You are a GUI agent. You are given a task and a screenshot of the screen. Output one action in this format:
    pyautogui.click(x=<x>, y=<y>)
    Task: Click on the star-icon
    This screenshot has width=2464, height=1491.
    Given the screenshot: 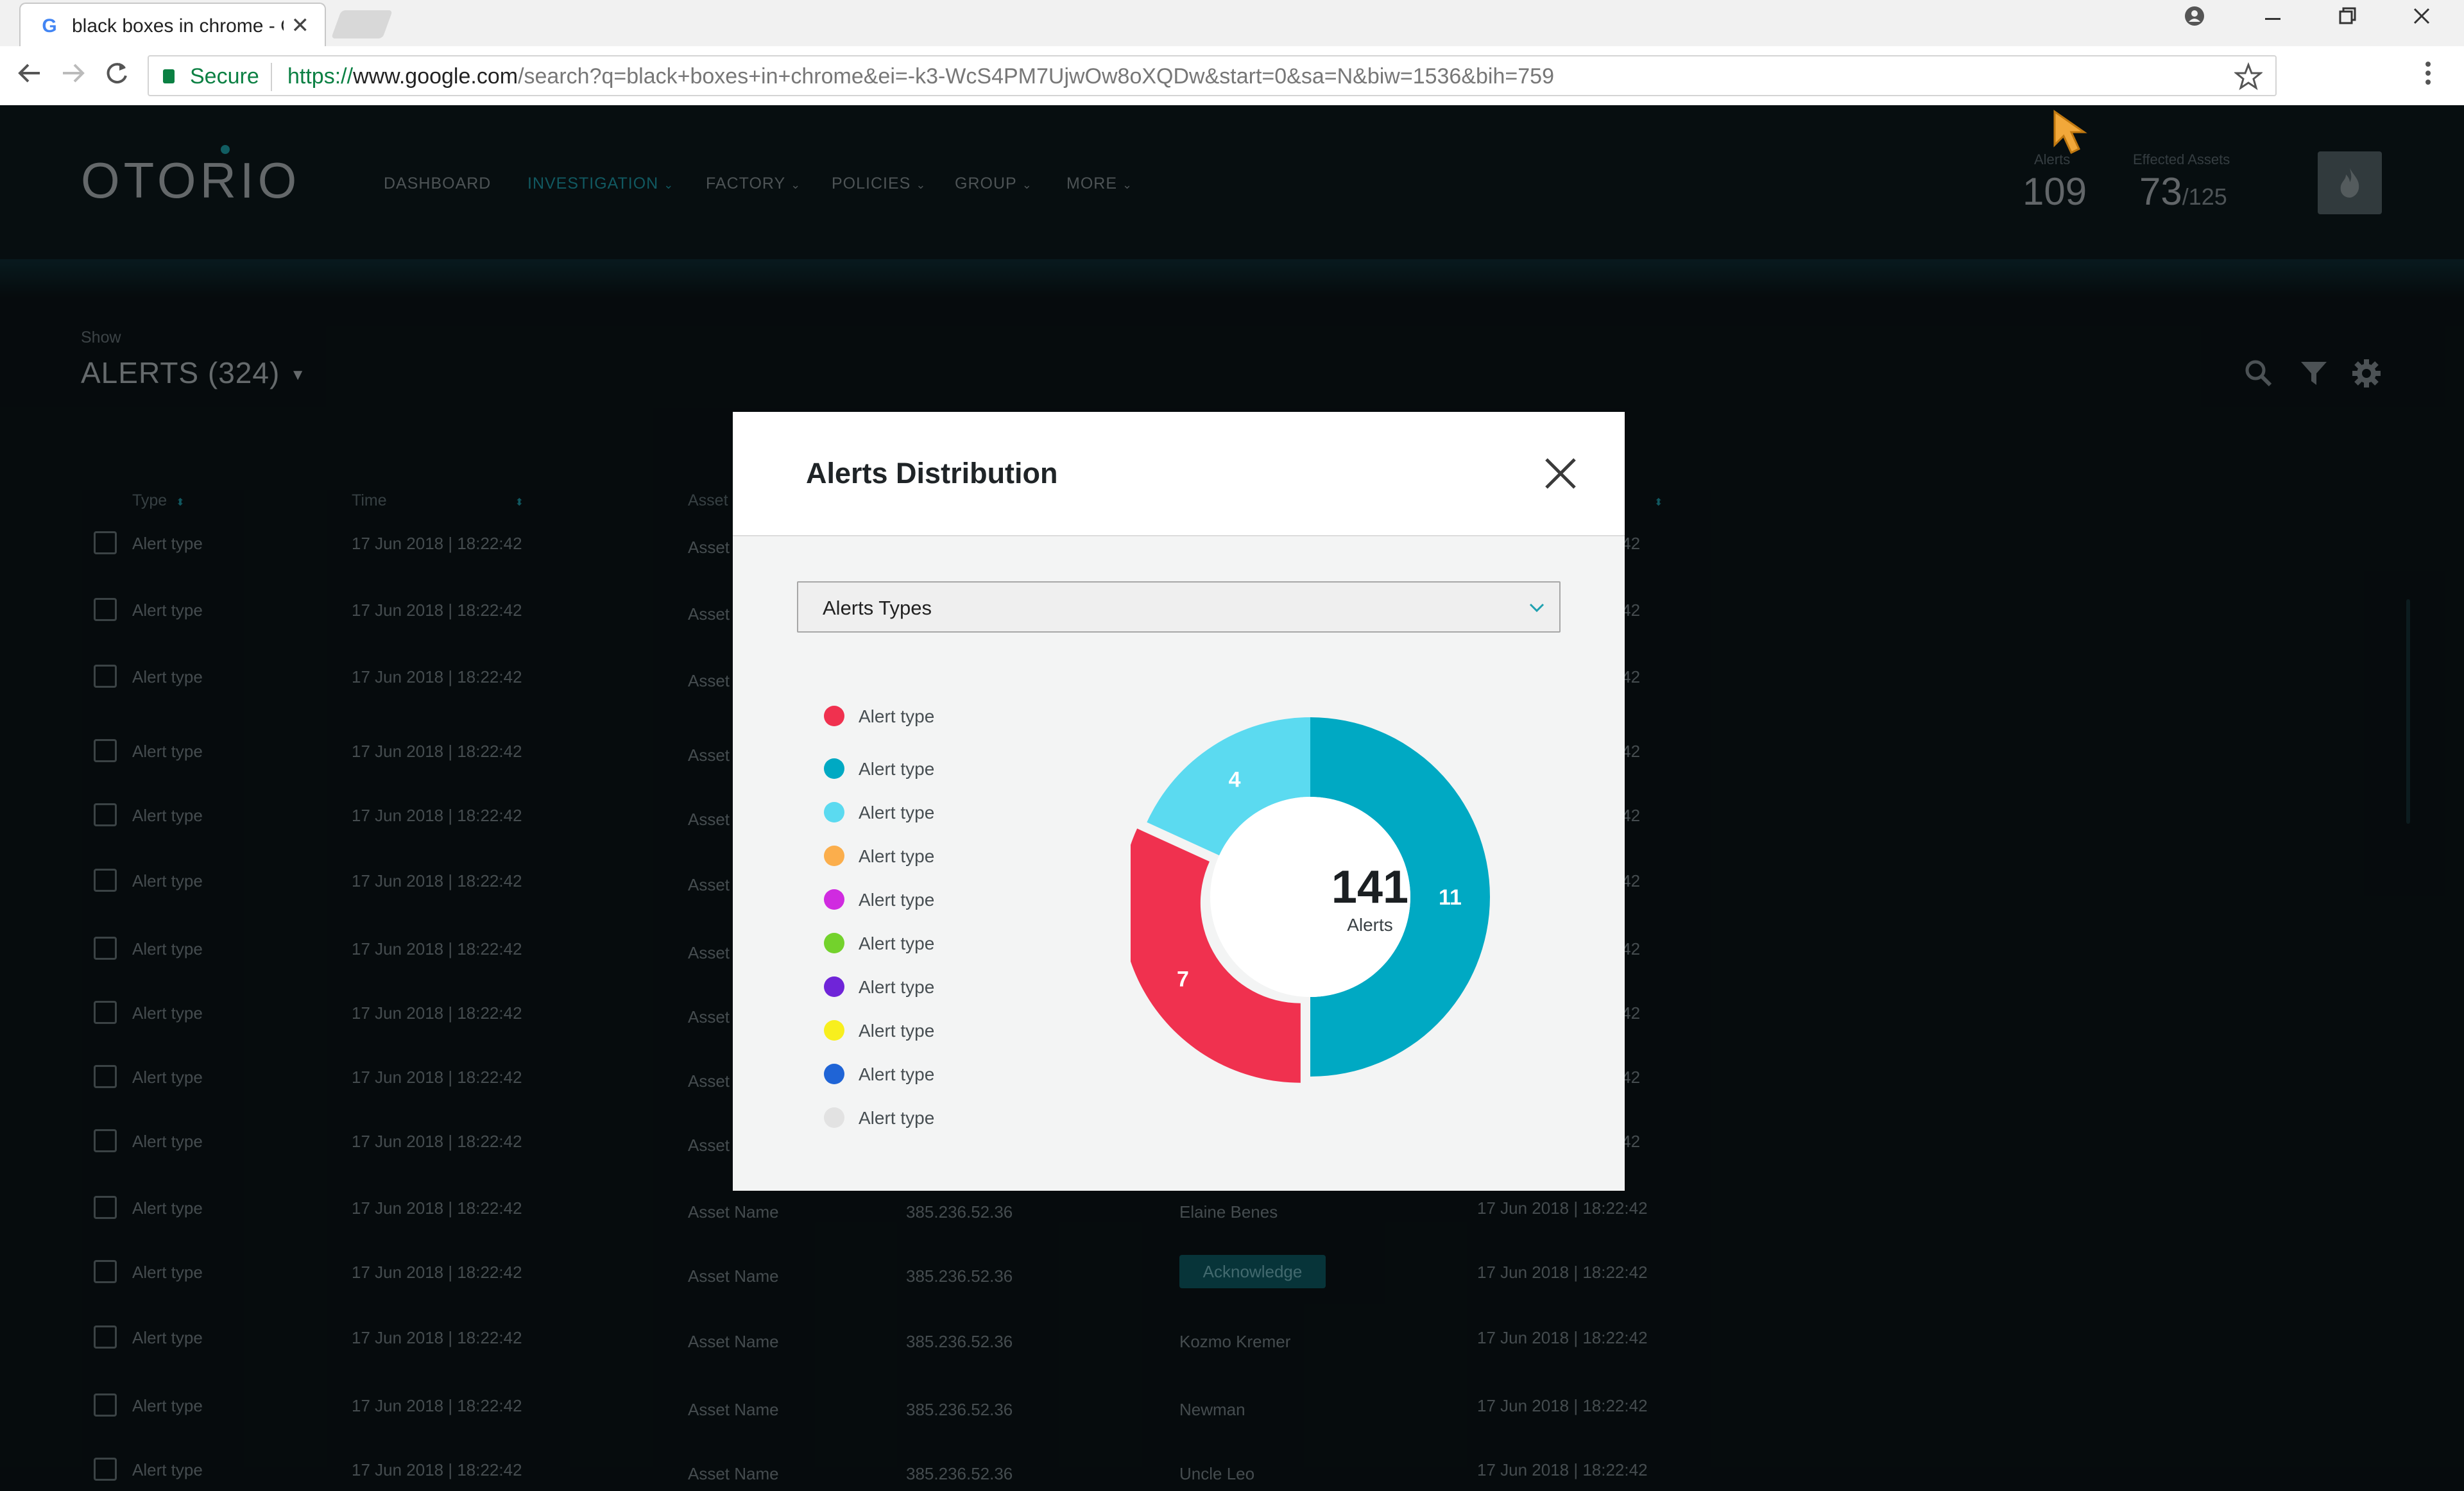 What is the action you would take?
    pyautogui.click(x=2249, y=79)
    